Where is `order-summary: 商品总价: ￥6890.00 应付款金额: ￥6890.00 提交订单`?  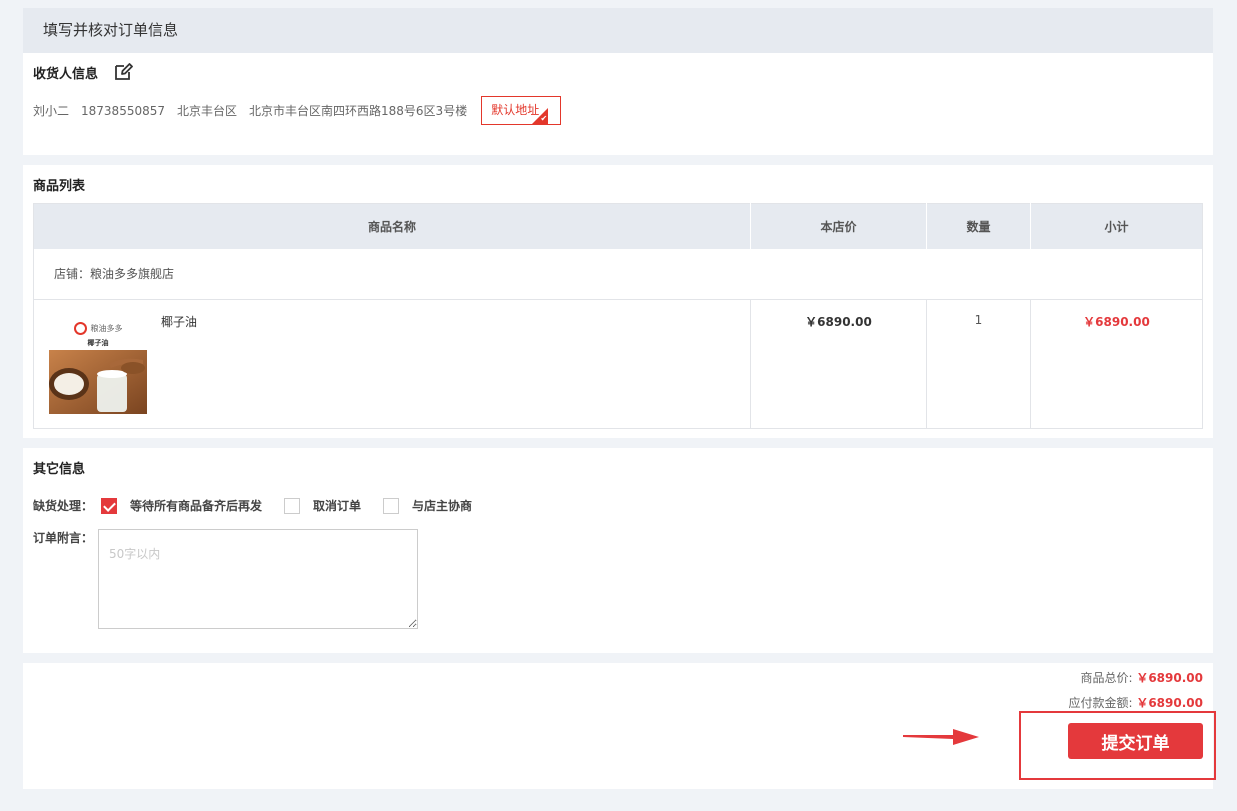
order-summary: 商品总价: ￥6890.00 应付款金额: ￥6890.00 提交订单 is located at coordinates (619, 726).